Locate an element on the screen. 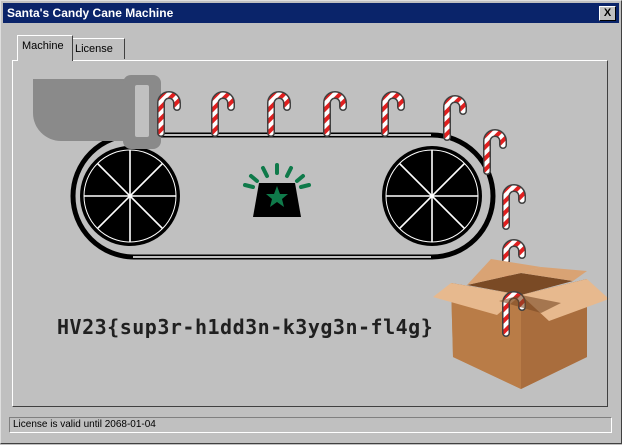  status-bar: License is valid until 2068-01-04 is located at coordinates (310, 425).